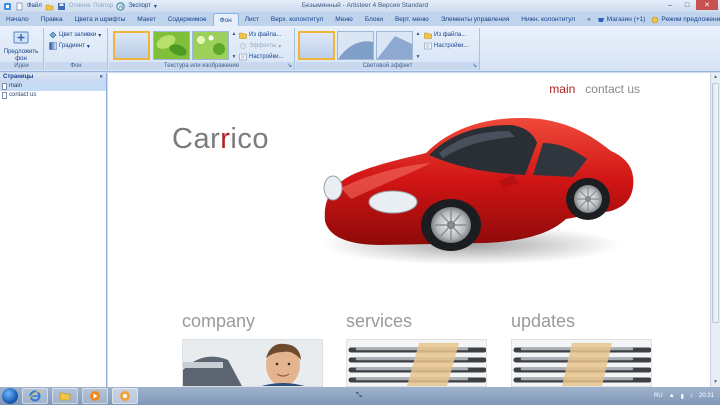 This screenshot has width=720, height=405. What do you see at coordinates (715, 382) in the screenshot?
I see `scroll-down-arrow-icon: ▼` at bounding box center [715, 382].